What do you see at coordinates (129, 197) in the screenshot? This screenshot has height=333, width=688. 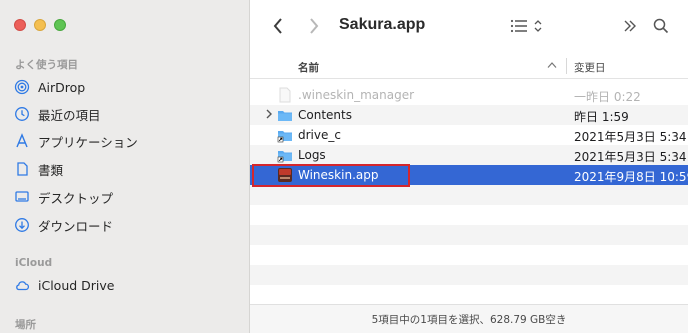 I see `sidebar-item-desktop: デスクトップ` at bounding box center [129, 197].